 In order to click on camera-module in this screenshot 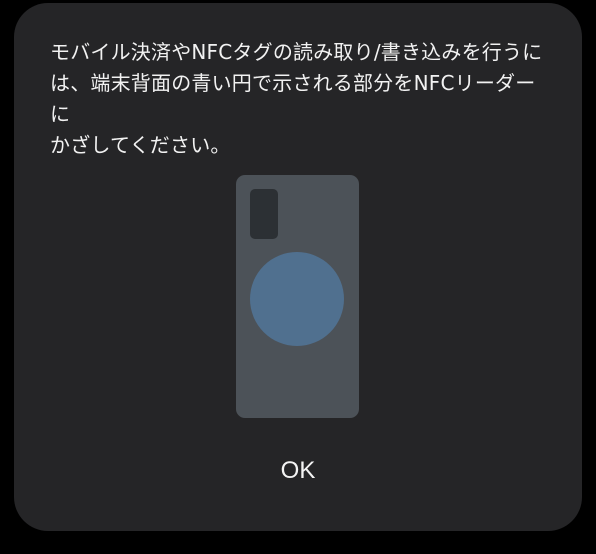, I will do `click(264, 214)`.